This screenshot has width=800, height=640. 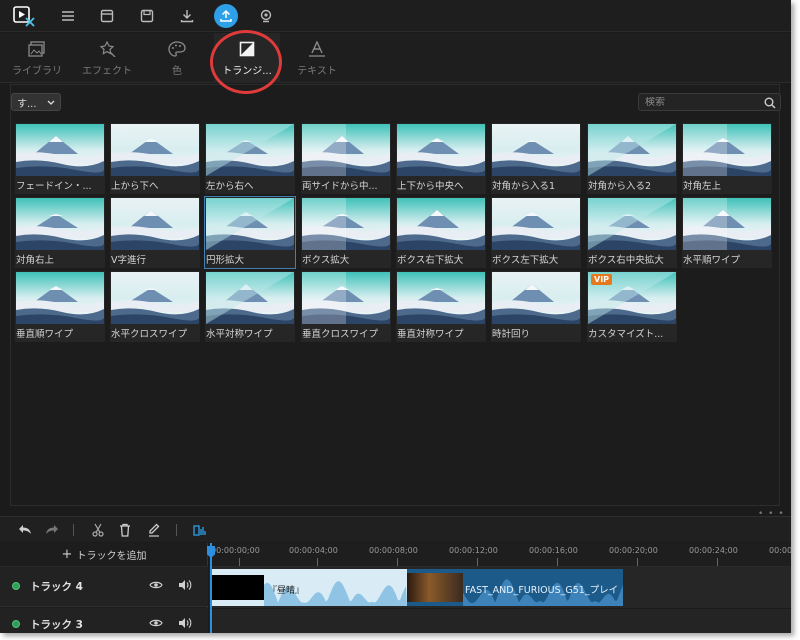 What do you see at coordinates (125, 530) in the screenshot?
I see `delete-icon` at bounding box center [125, 530].